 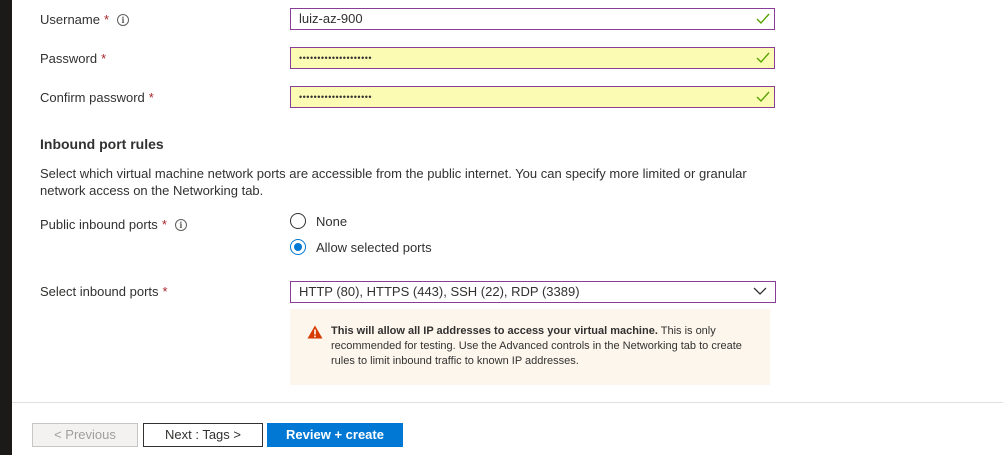 What do you see at coordinates (331, 18) in the screenshot?
I see `username-value: luiz-az-900` at bounding box center [331, 18].